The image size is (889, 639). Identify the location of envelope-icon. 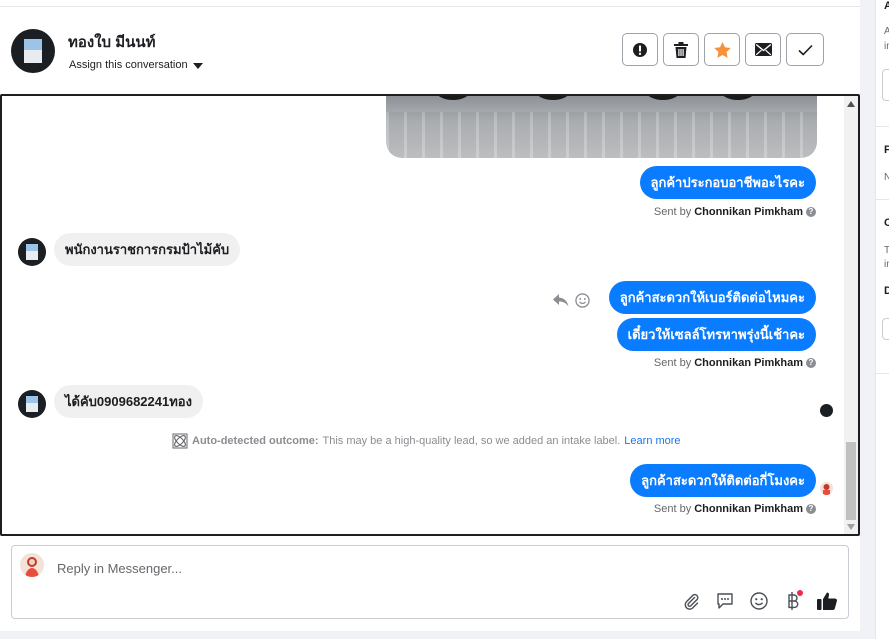
(763, 49).